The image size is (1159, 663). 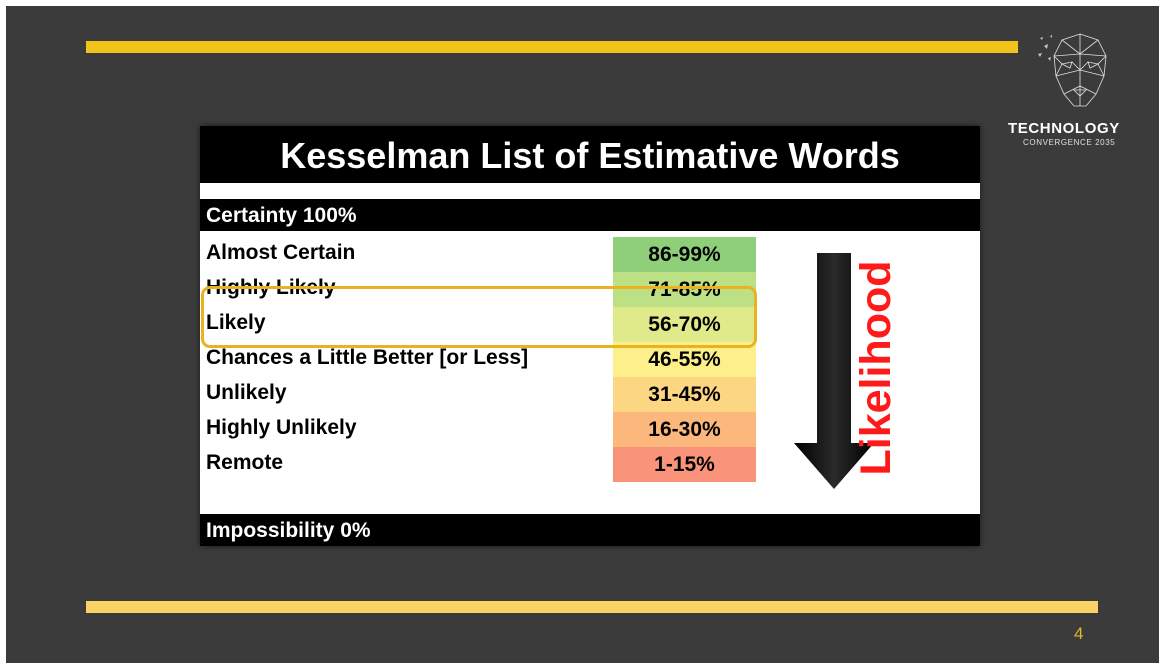 What do you see at coordinates (590, 530) in the screenshot?
I see `impossibility-band: Impossibility 0%` at bounding box center [590, 530].